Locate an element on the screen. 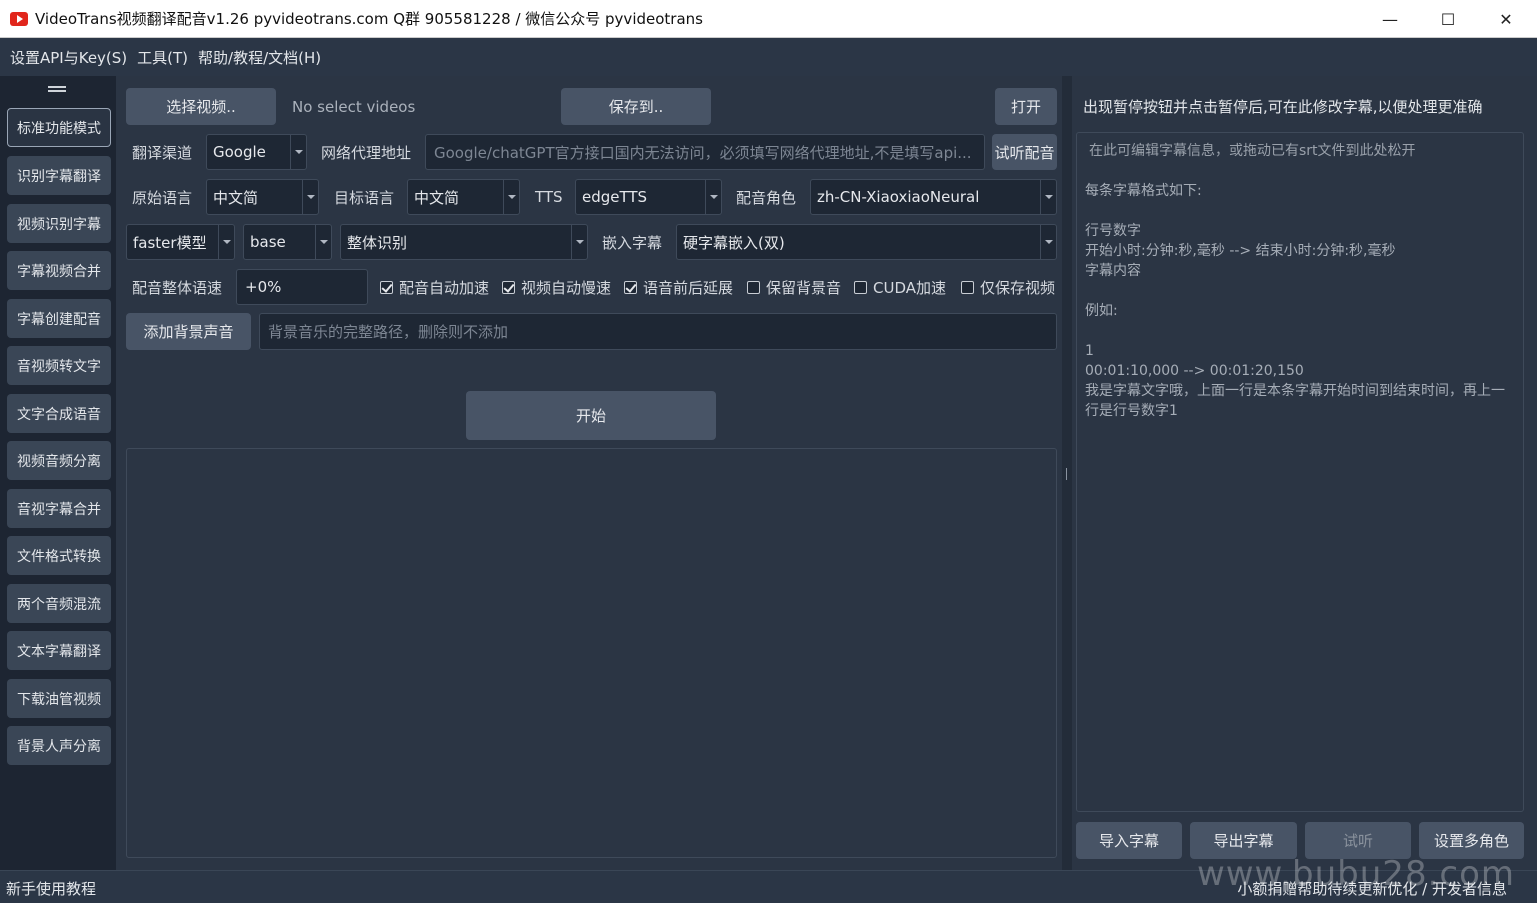 The height and width of the screenshot is (903, 1537). export-subtitle-button: 导出字幕 is located at coordinates (1243, 840).